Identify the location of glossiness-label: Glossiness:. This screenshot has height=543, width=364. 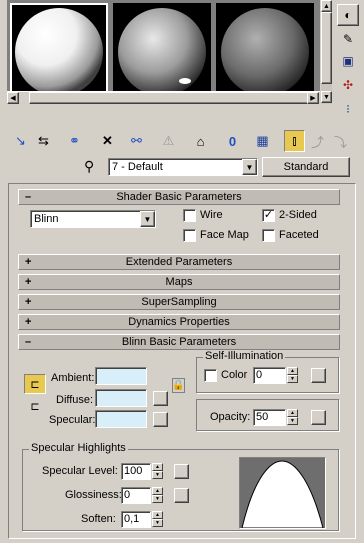
(93, 495).